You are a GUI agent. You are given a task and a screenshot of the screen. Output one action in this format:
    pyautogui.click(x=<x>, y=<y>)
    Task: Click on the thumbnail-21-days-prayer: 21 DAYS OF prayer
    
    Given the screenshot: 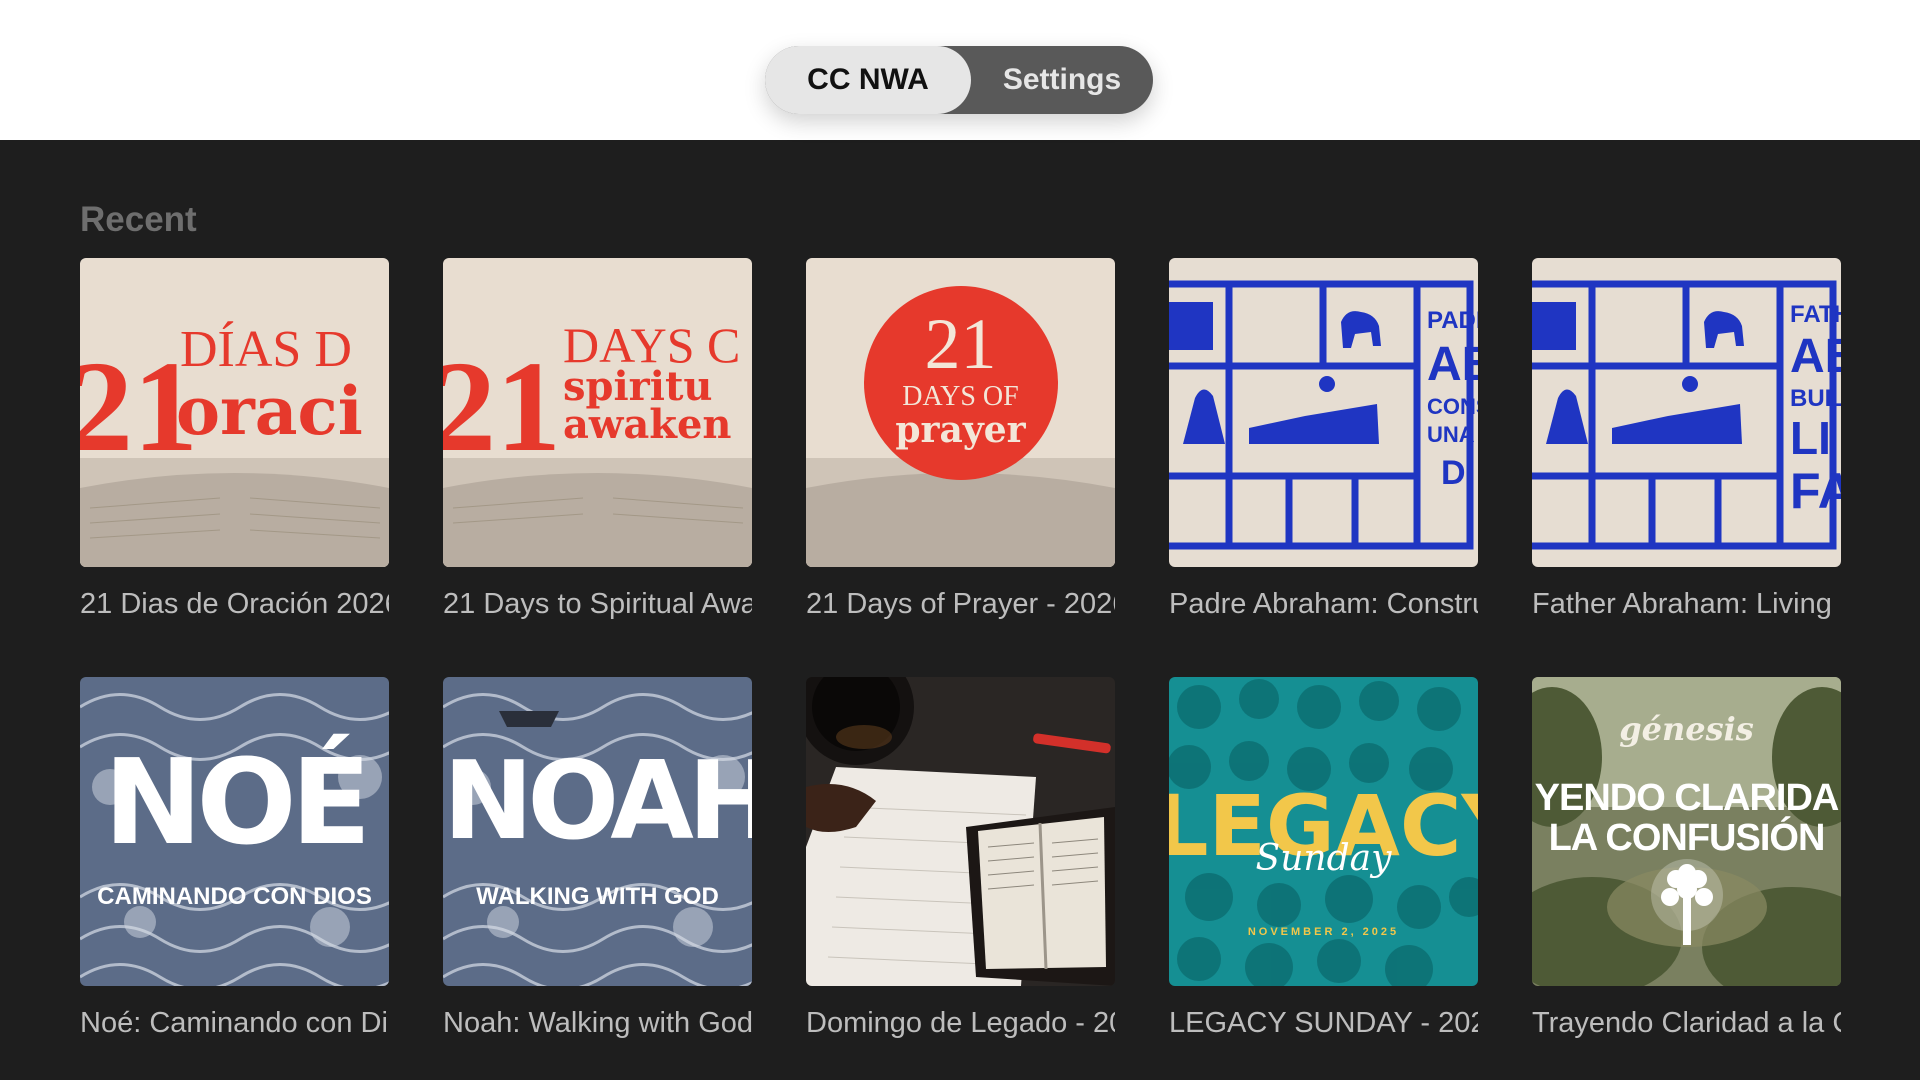 What is the action you would take?
    pyautogui.click(x=960, y=412)
    